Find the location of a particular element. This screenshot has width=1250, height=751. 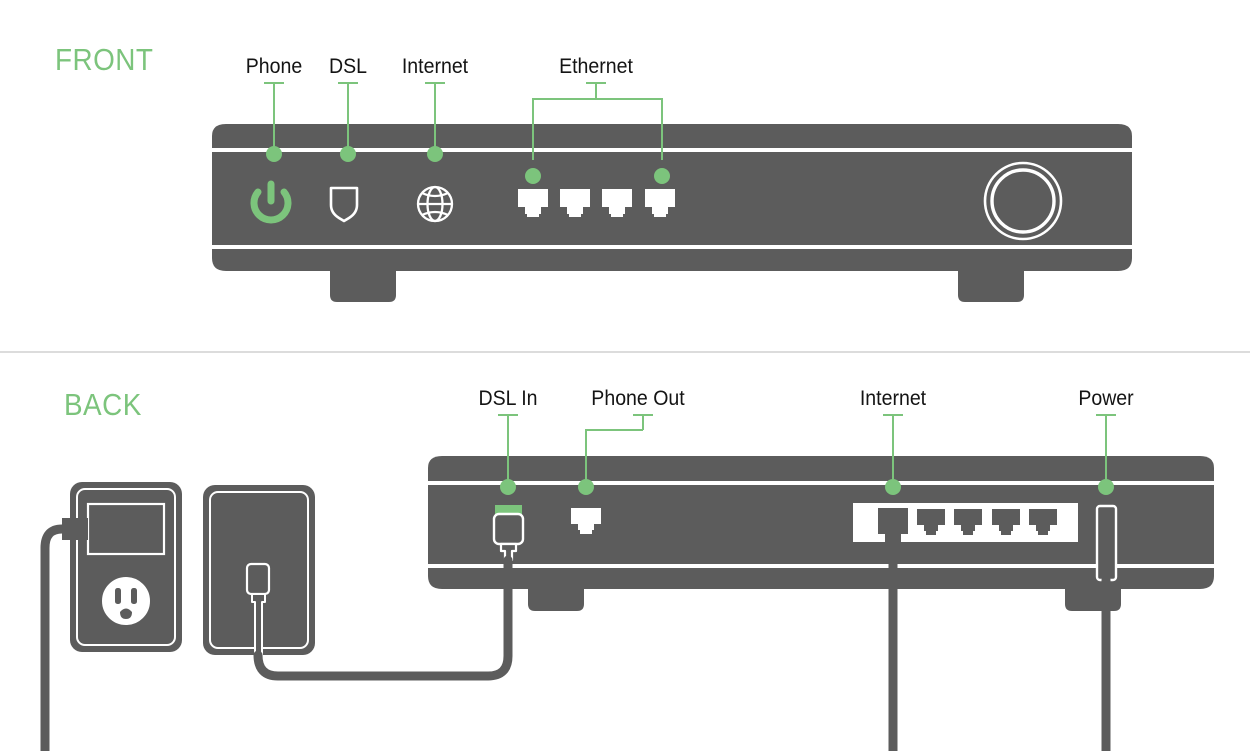

indicator-dot-phone-out is located at coordinates (586, 487).